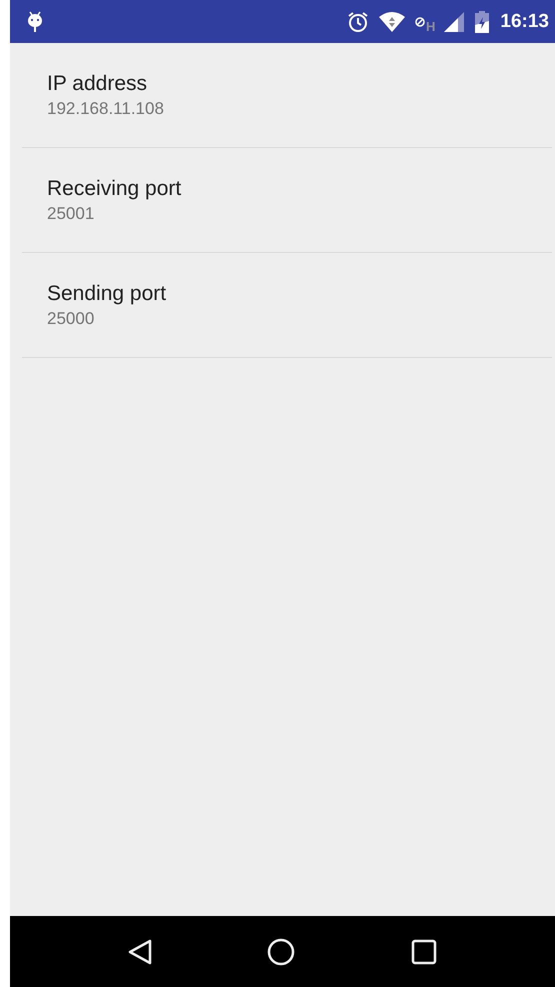 This screenshot has width=555, height=987. What do you see at coordinates (70, 214) in the screenshot?
I see `preference-value: 25001` at bounding box center [70, 214].